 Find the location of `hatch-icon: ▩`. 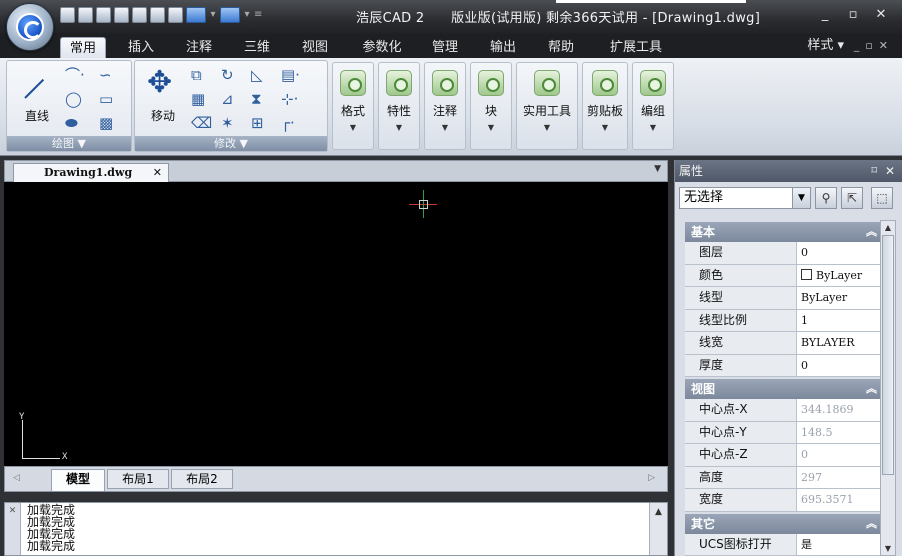

hatch-icon: ▩ is located at coordinates (106, 123).